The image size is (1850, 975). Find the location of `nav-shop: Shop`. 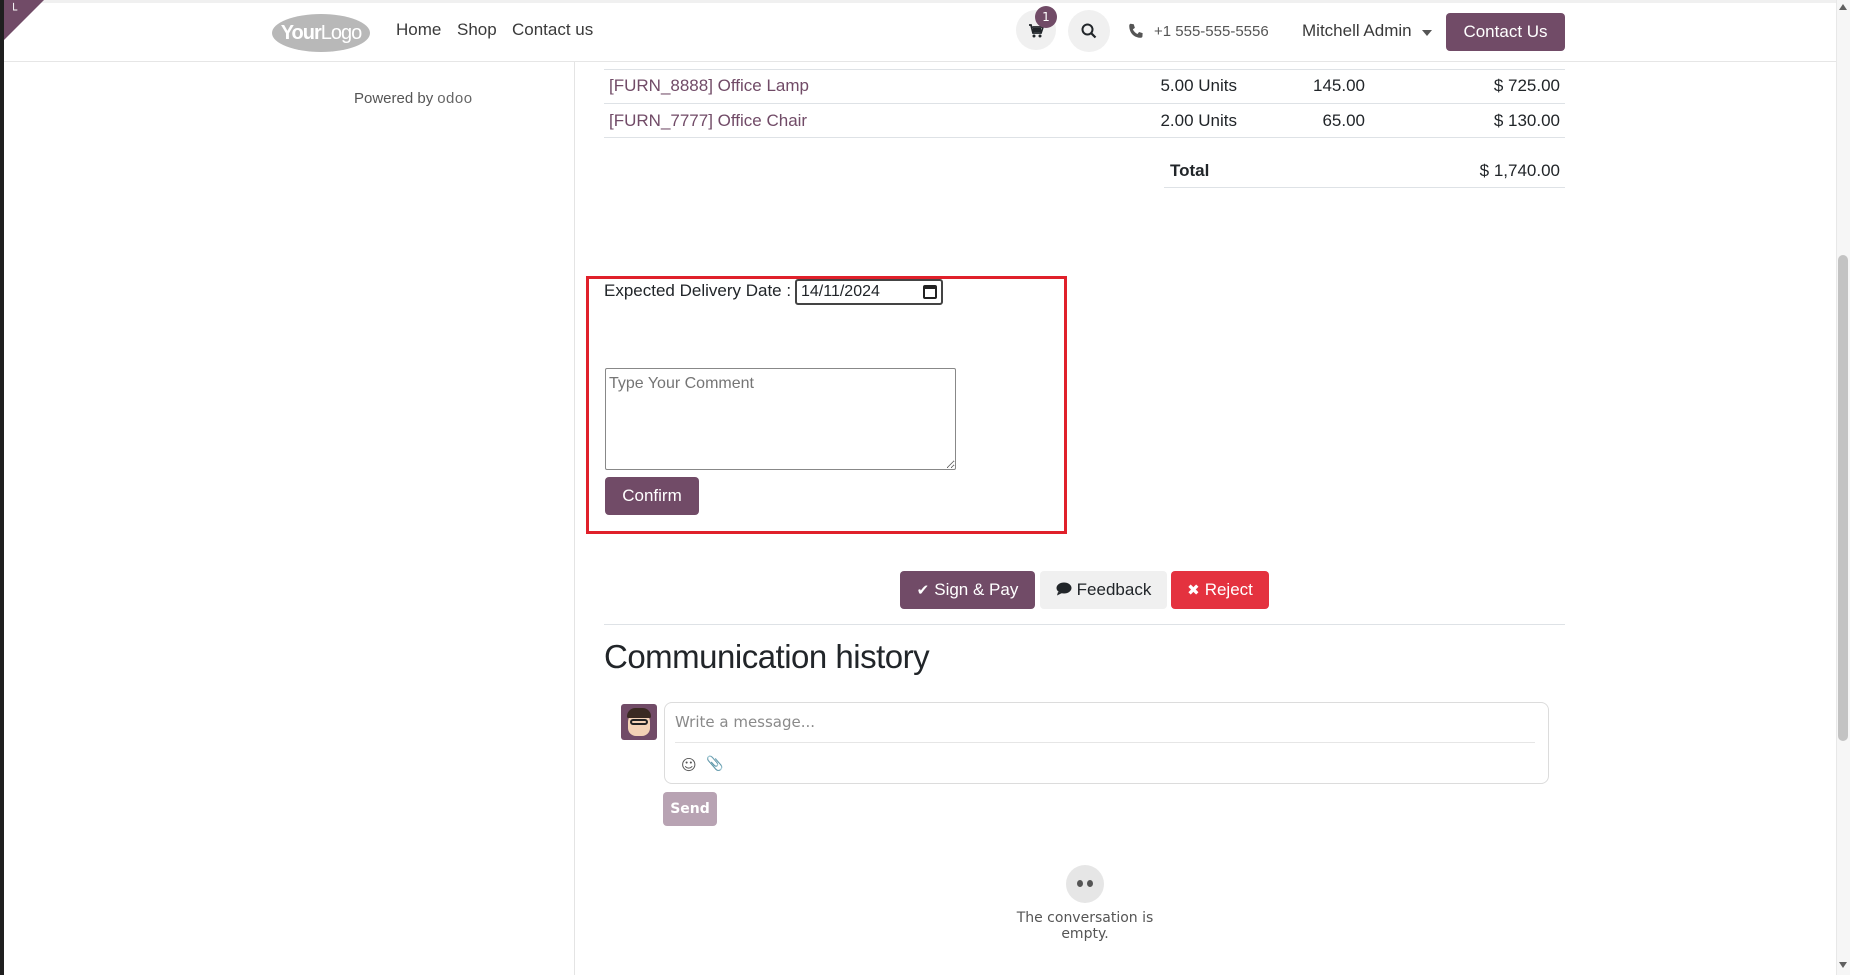

nav-shop: Shop is located at coordinates (477, 30).